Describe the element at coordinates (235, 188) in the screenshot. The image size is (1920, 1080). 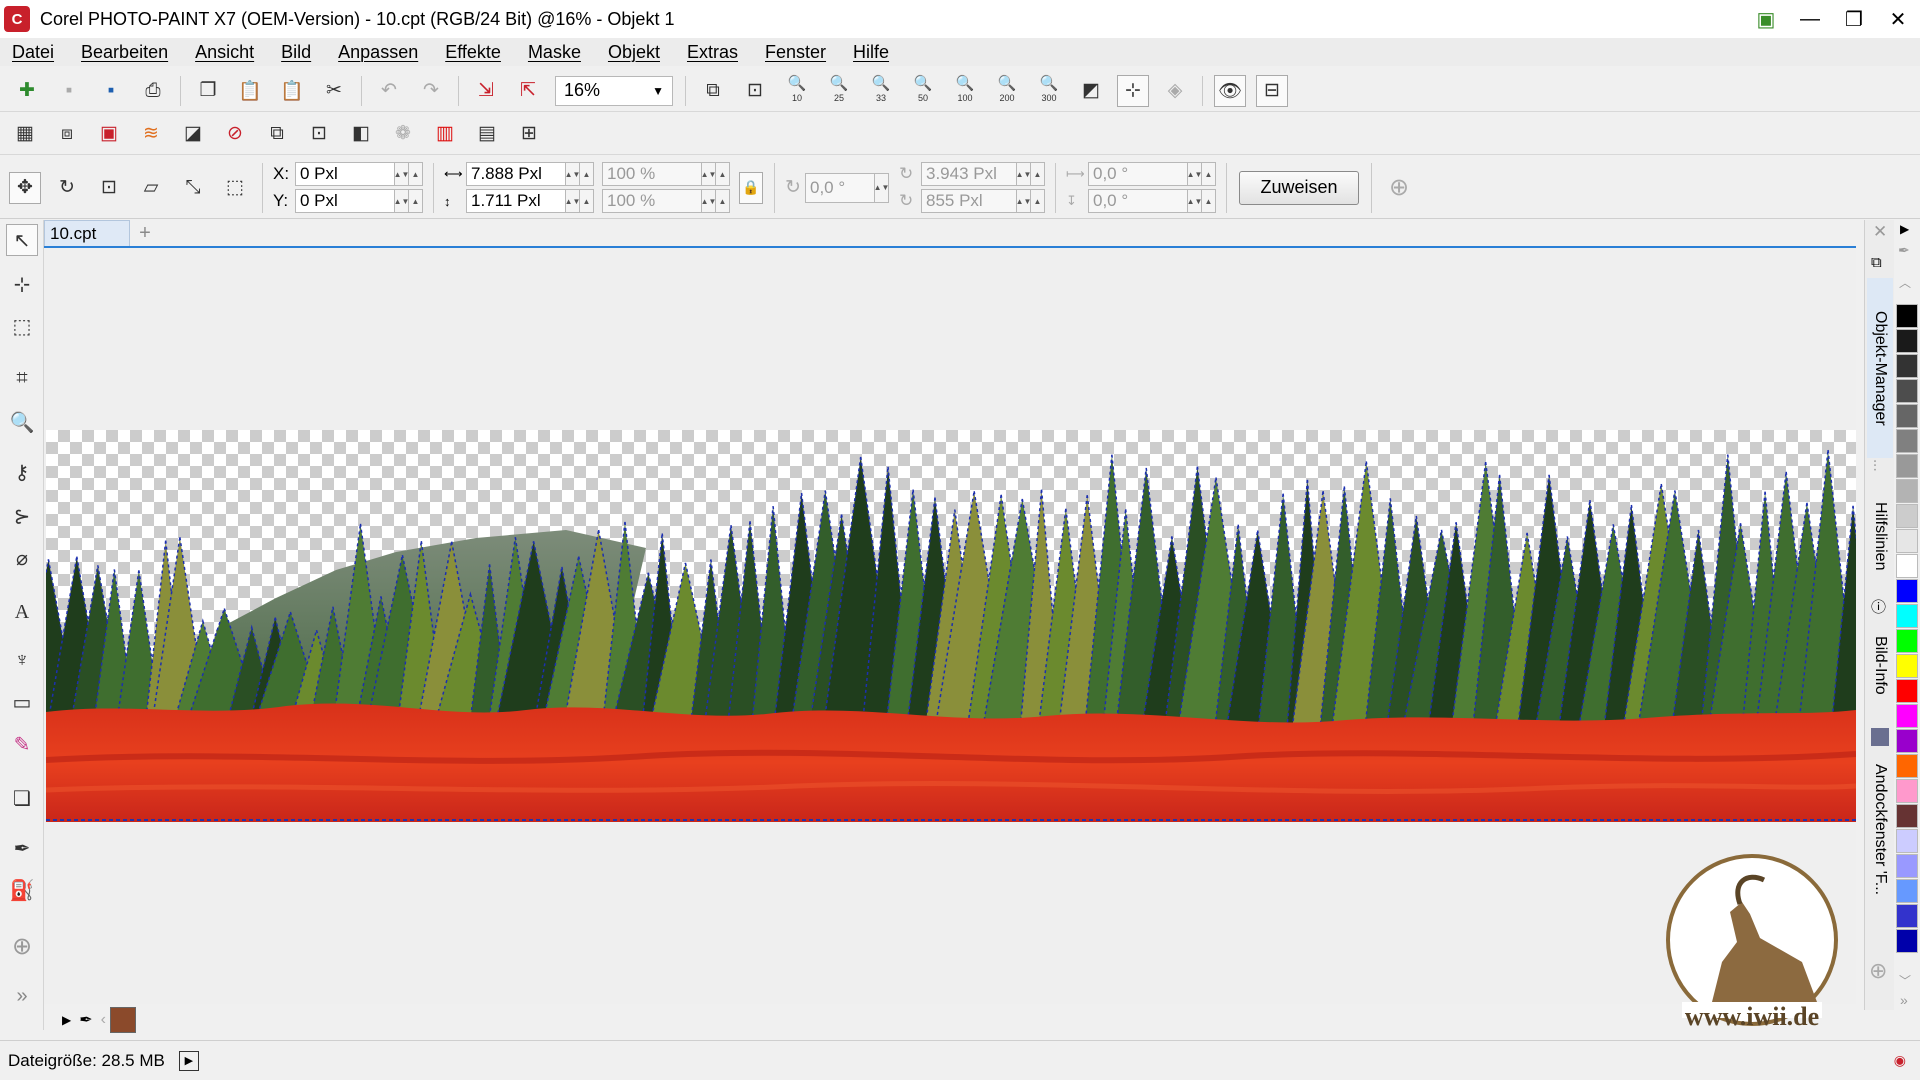
I see `perspective-icon: ⬚` at that location.